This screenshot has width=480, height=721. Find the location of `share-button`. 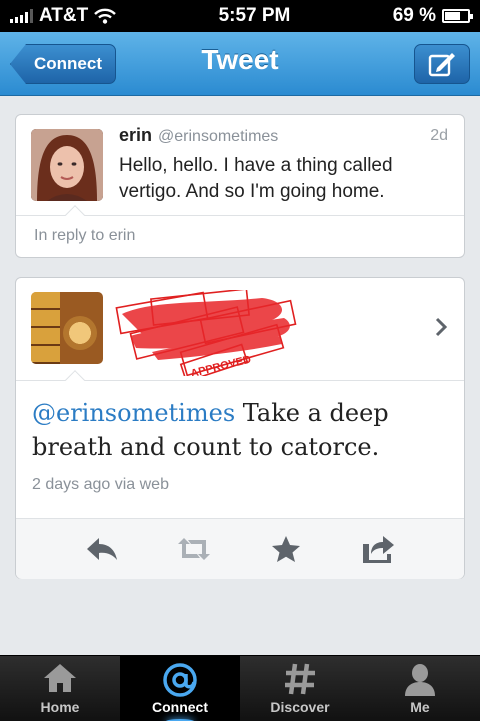

share-button is located at coordinates (378, 549).